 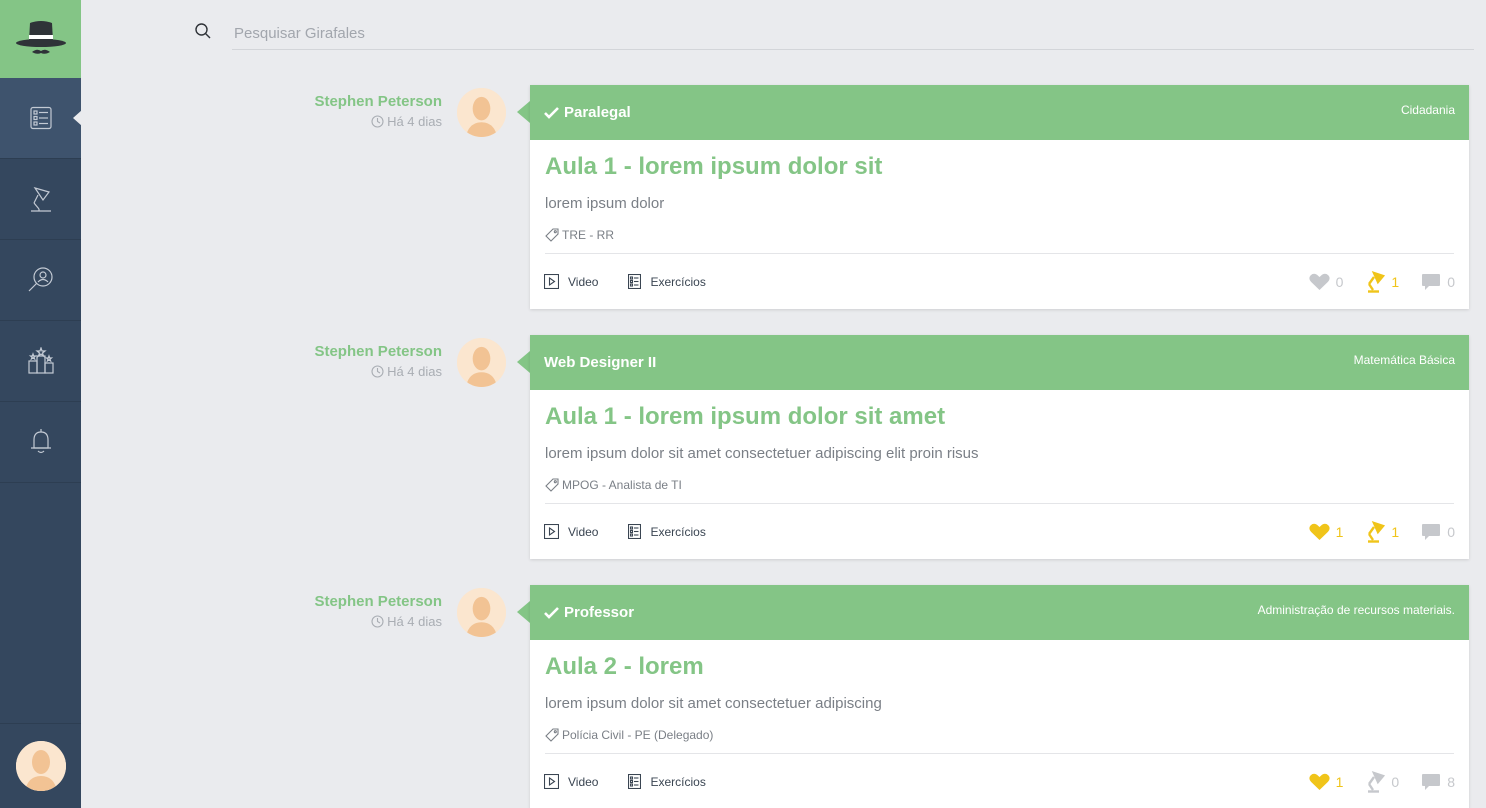 I want to click on check-icon, so click(x=551, y=613).